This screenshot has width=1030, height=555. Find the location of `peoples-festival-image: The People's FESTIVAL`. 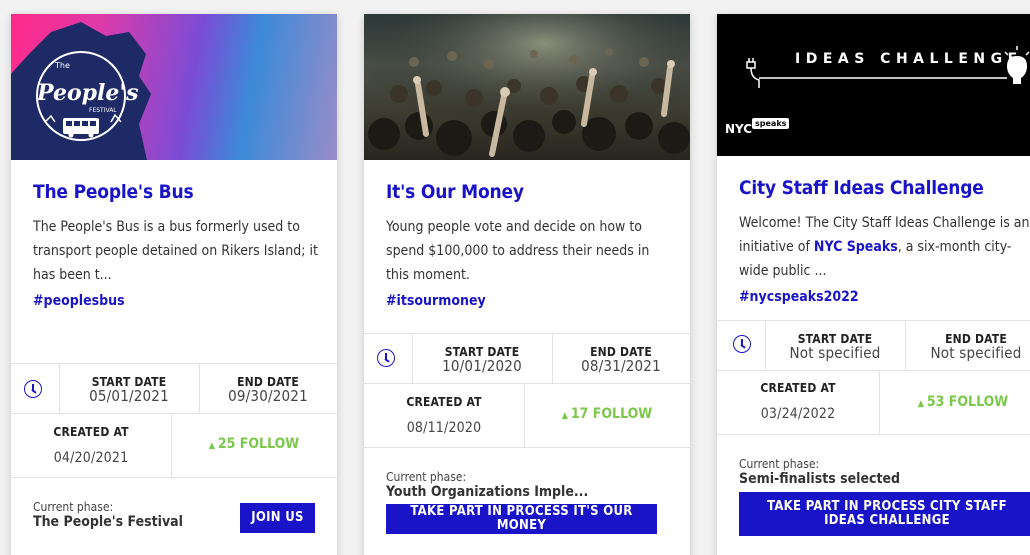

peoples-festival-image: The People's FESTIVAL is located at coordinates (174, 87).